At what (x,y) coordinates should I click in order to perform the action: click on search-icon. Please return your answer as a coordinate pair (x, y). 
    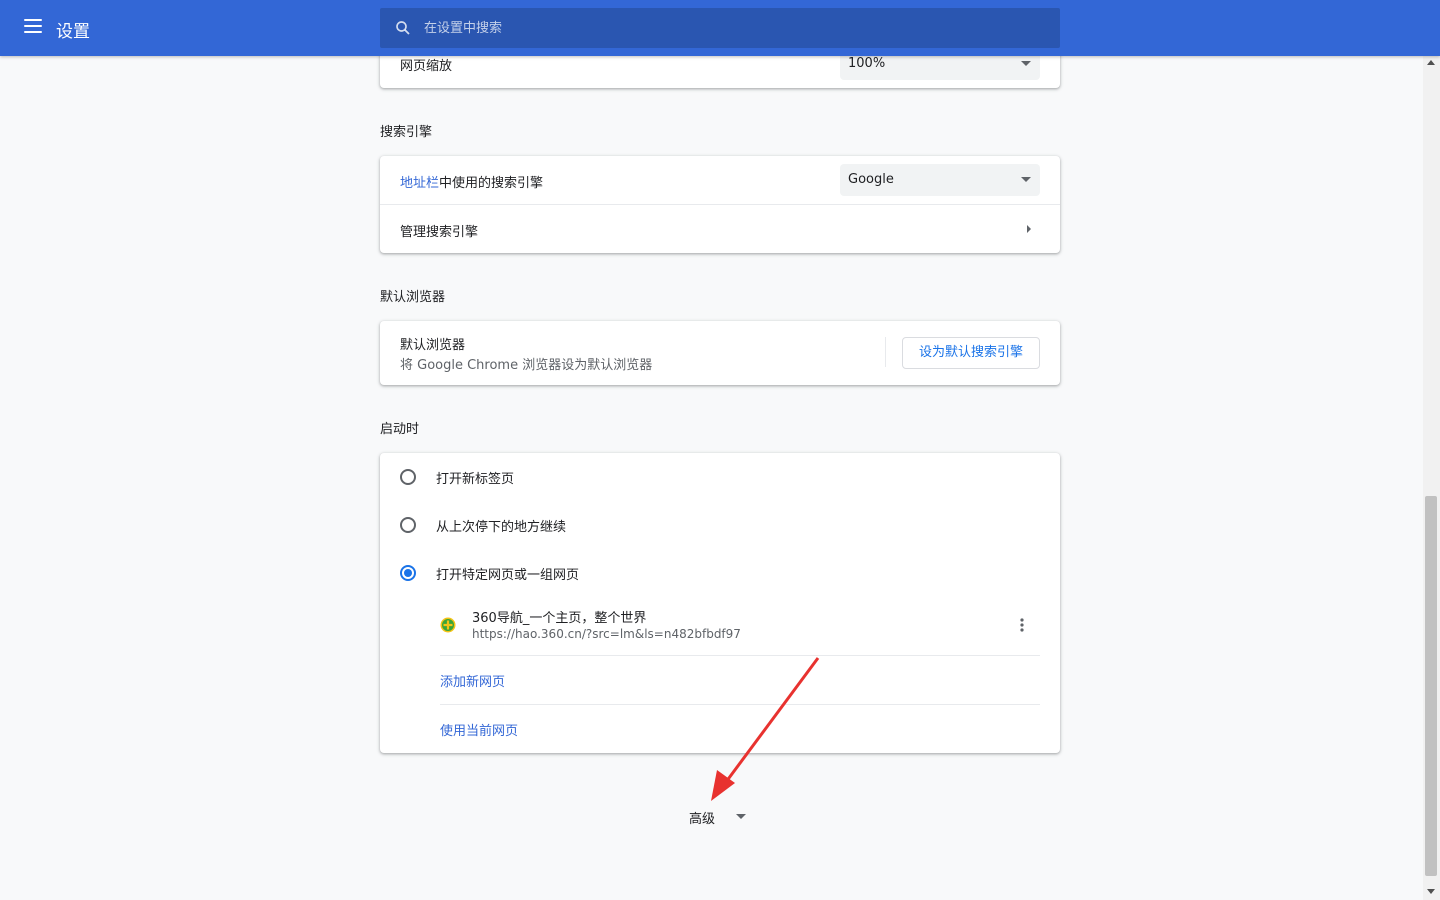
    Looking at the image, I should click on (403, 28).